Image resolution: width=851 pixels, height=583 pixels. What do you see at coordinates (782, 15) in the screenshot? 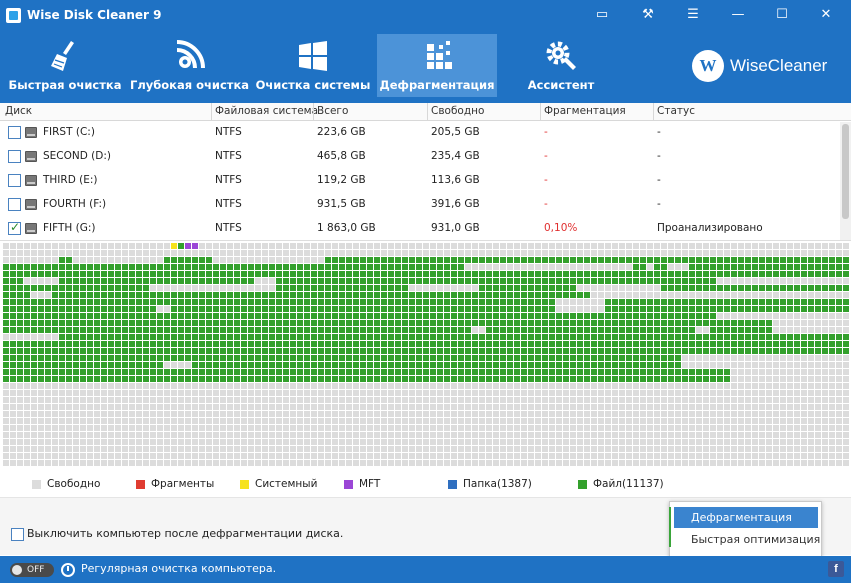
I see `maximize-icon: ☐` at bounding box center [782, 15].